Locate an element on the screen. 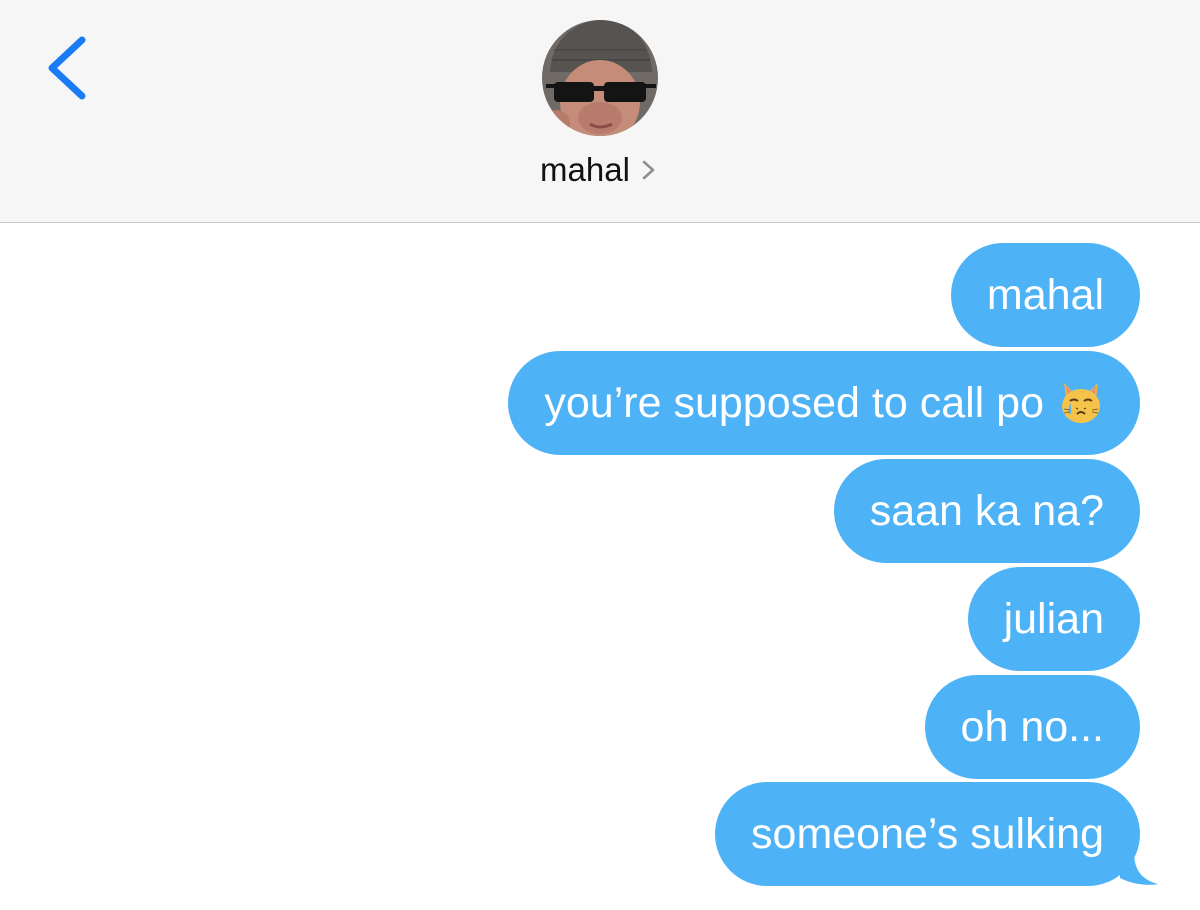  message-text: julian is located at coordinates (1053, 619).